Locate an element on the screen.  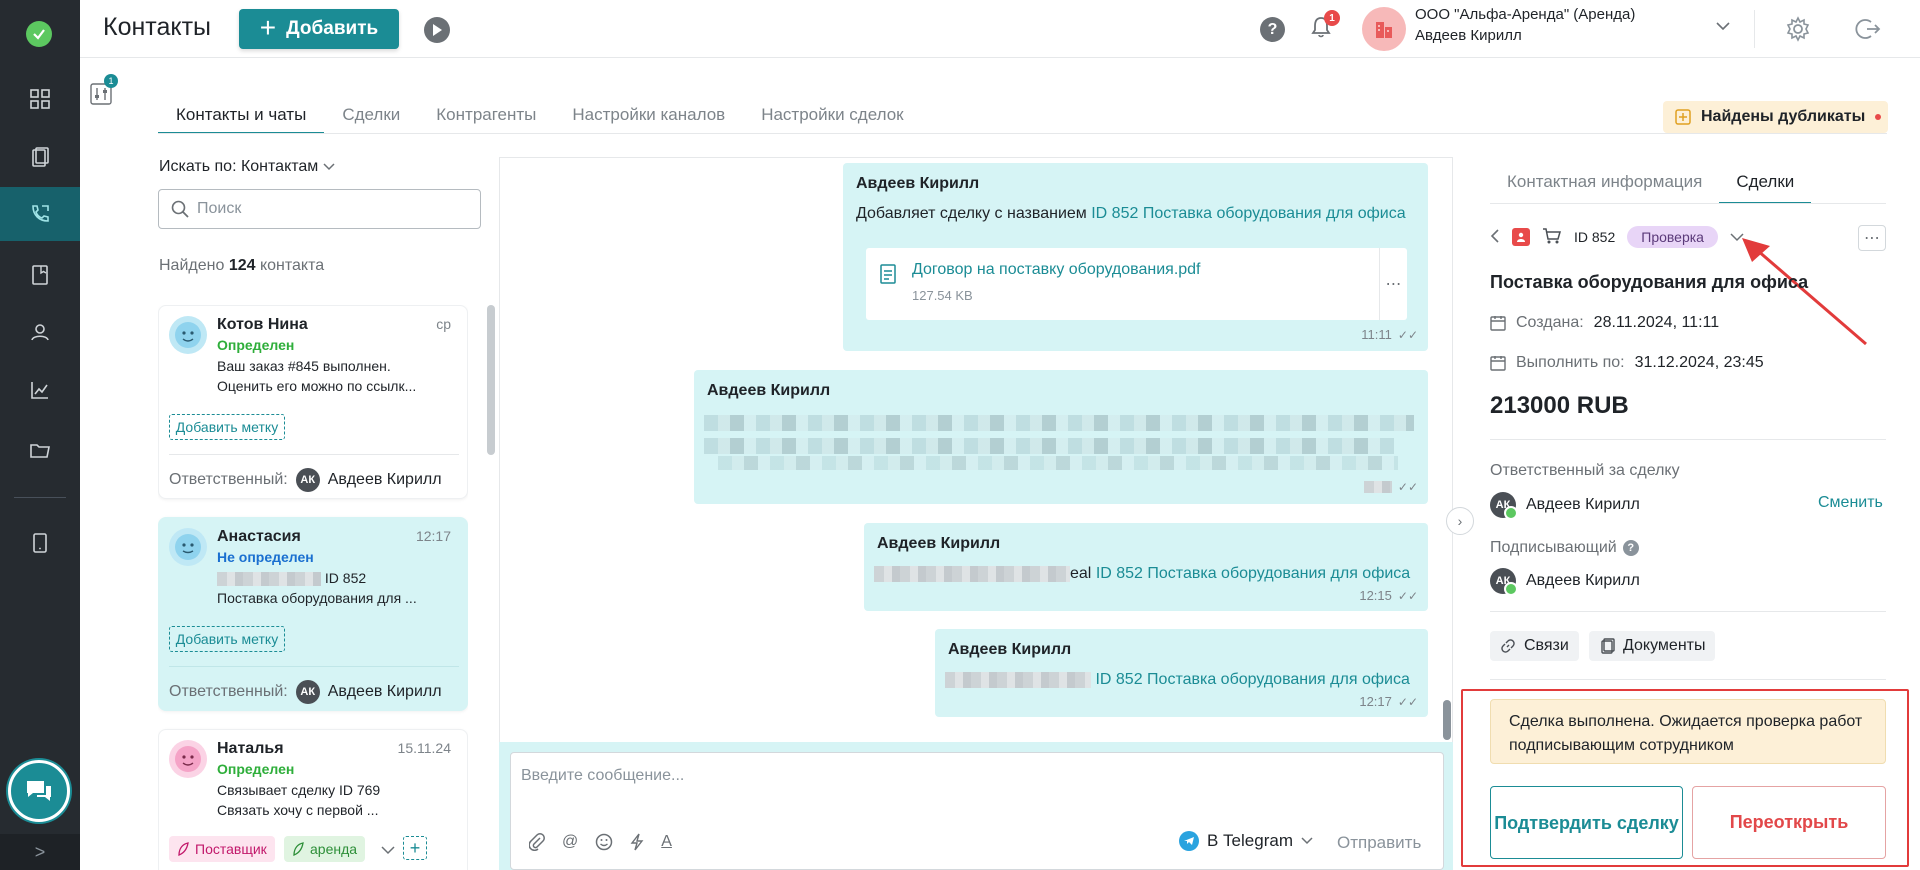
chevron-left-icon is located at coordinates (1495, 237).